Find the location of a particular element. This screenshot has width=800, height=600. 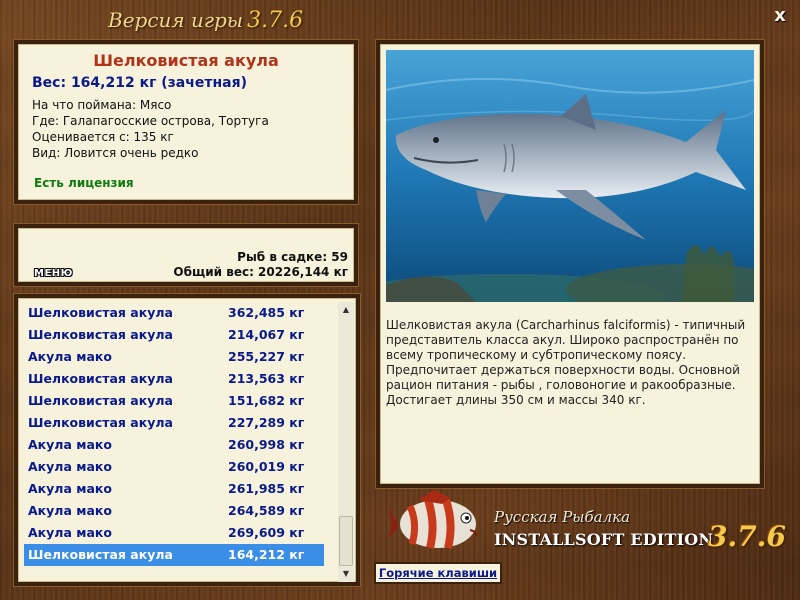

catch-fish-name: Шелковистая акула is located at coordinates (186, 60).